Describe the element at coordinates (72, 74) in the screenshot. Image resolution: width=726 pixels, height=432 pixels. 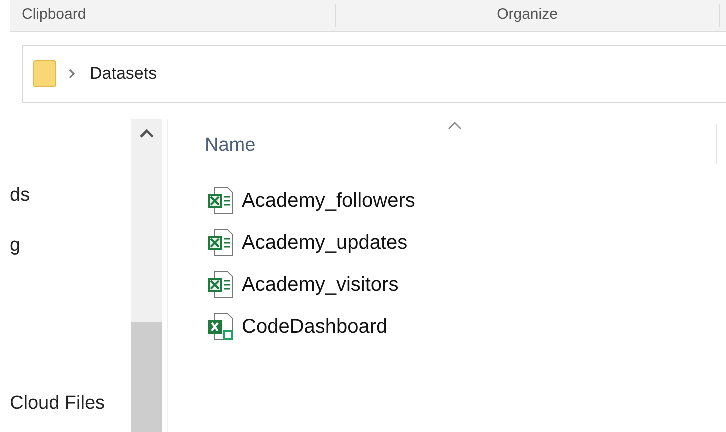
I see `chevron-right-icon` at that location.